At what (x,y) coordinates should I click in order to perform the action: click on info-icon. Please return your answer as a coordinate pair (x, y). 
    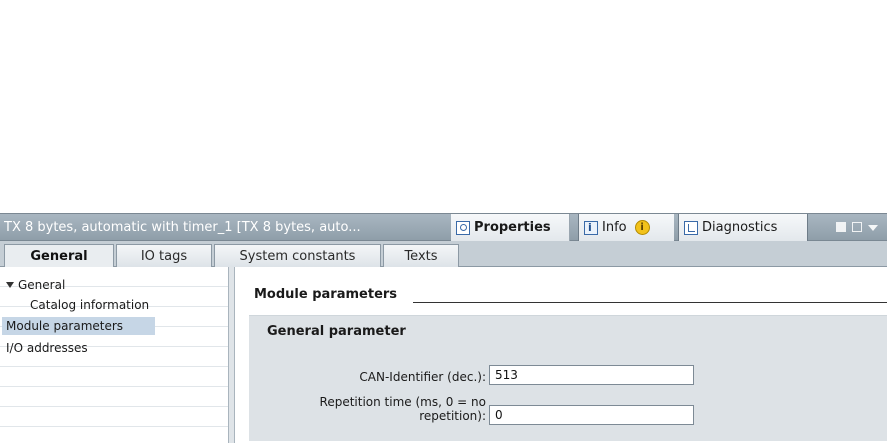
    Looking at the image, I should click on (591, 227).